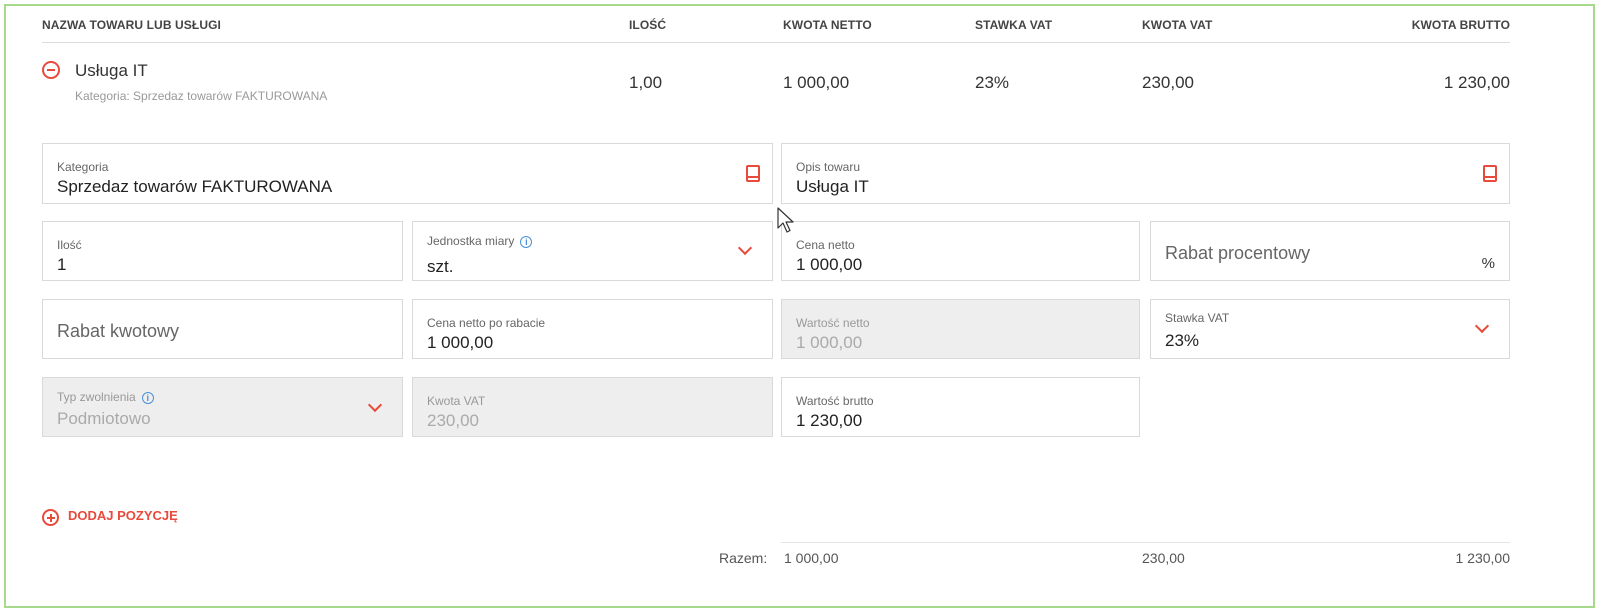 The width and height of the screenshot is (1599, 612). I want to click on col-header-vat-amount: KWOTA VAT, so click(1177, 25).